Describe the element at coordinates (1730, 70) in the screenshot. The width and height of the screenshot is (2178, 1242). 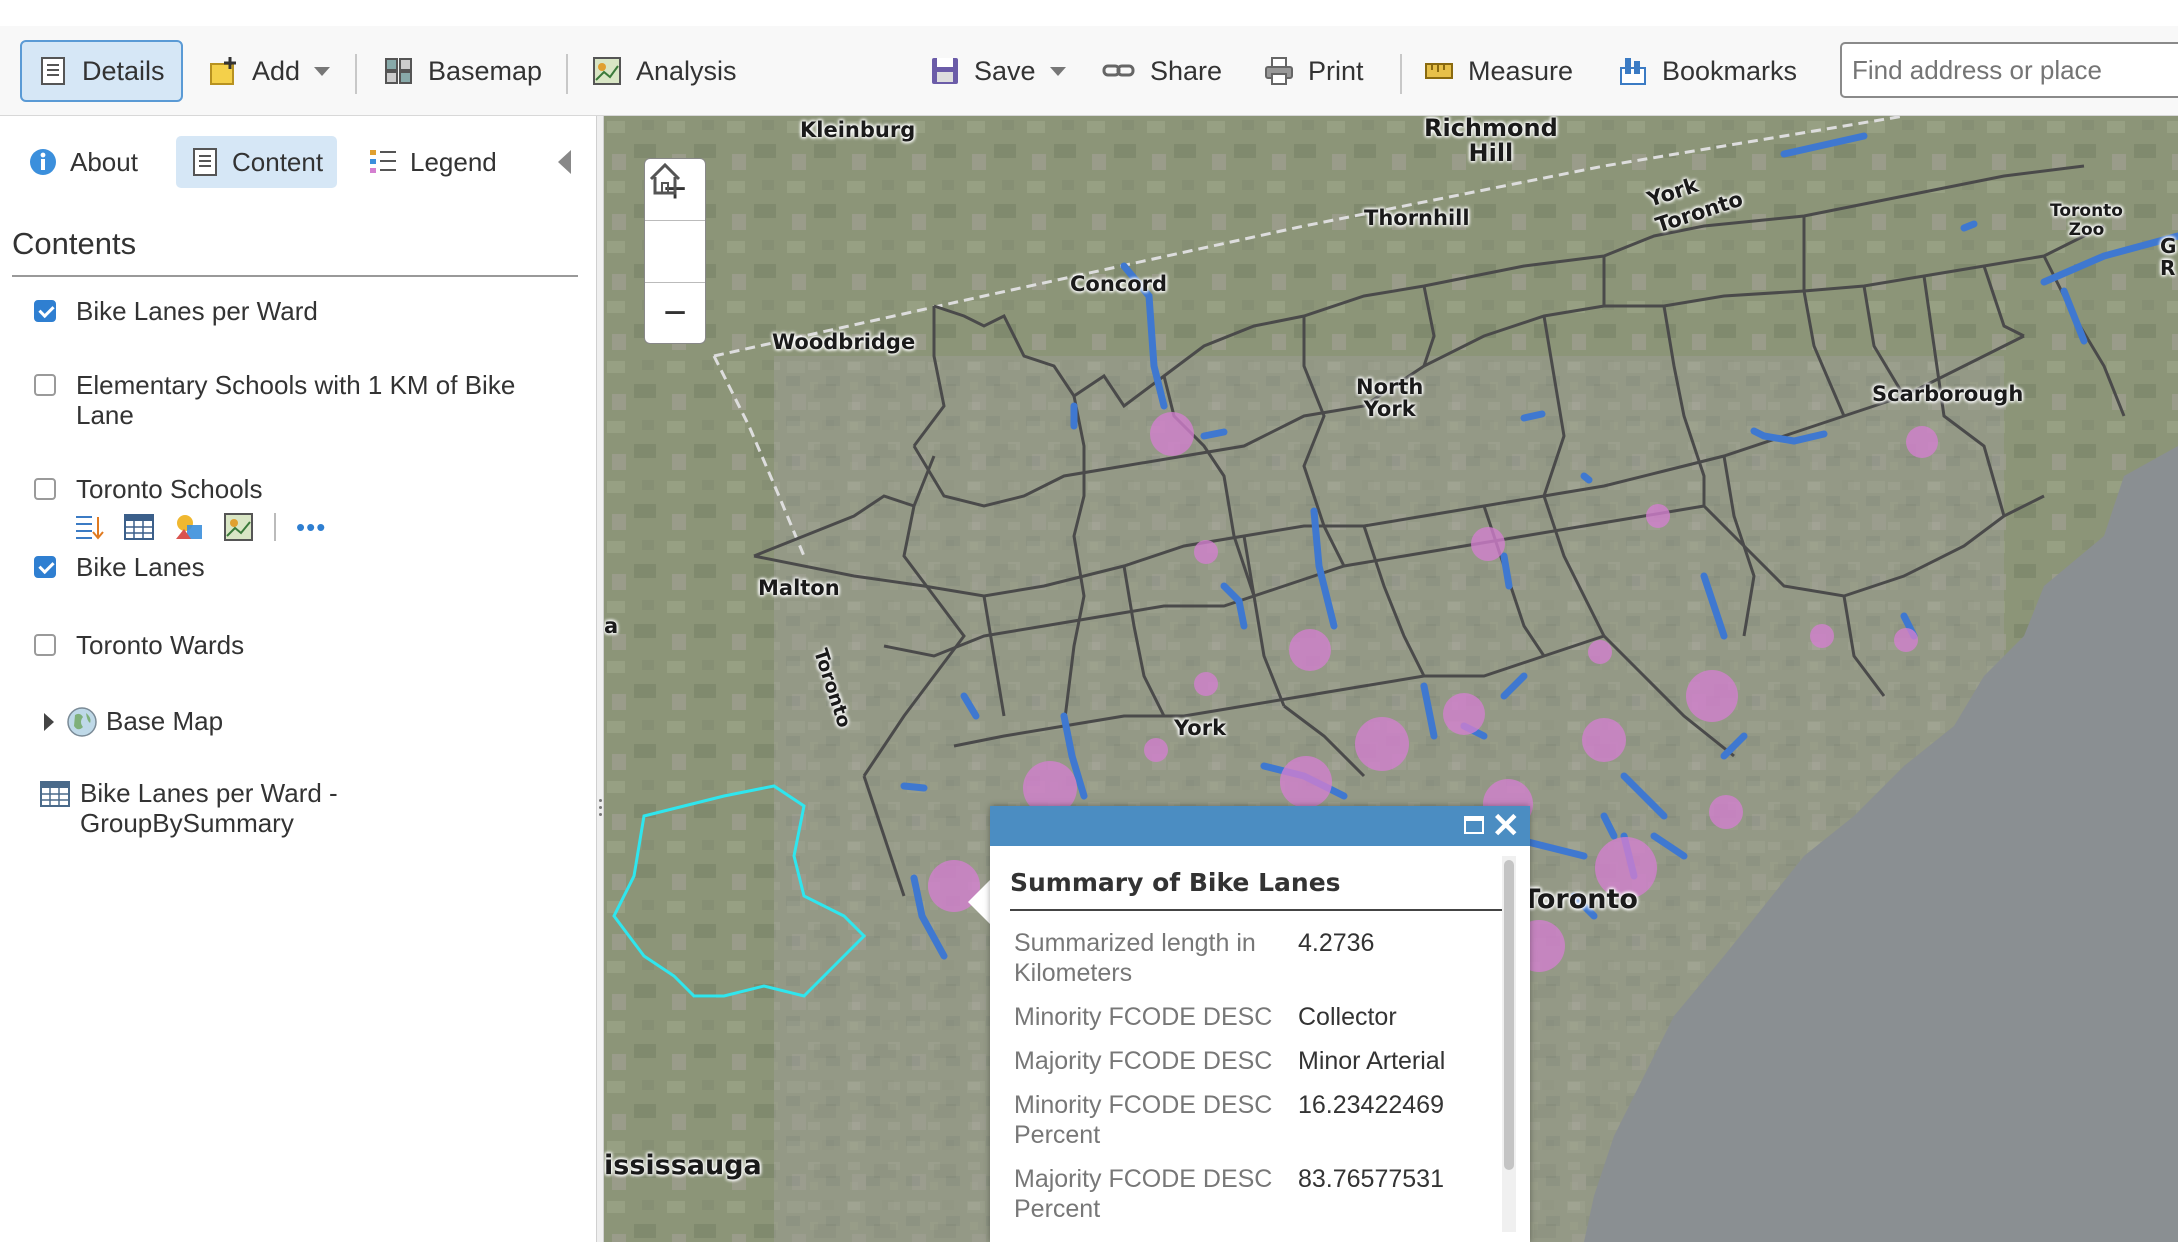
I see `bookmarks-label: Bookmarks` at that location.